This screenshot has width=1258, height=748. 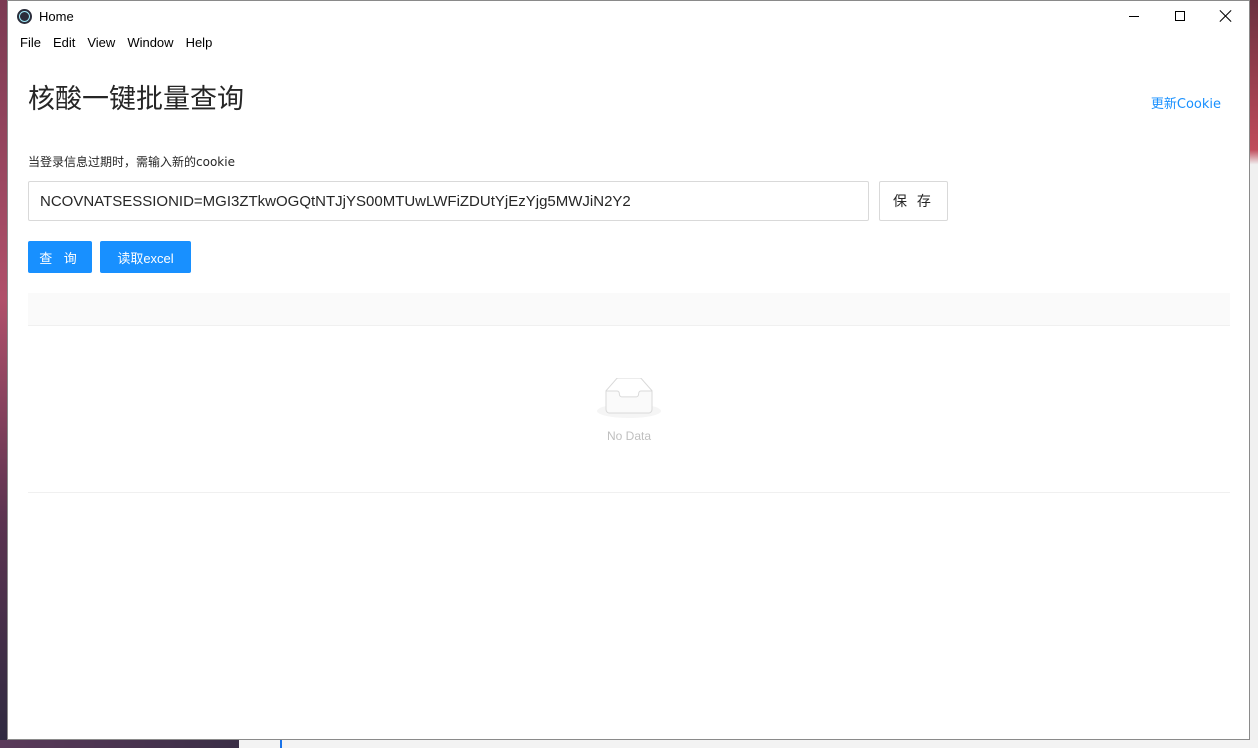 I want to click on minimize-button, so click(x=1134, y=16).